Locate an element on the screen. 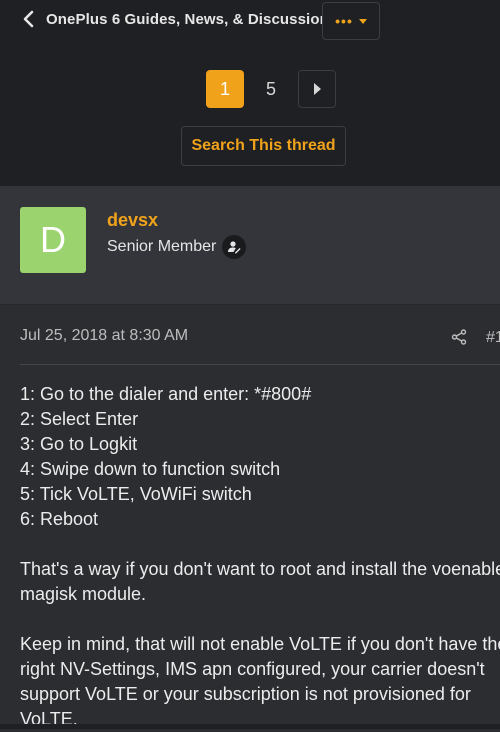 This screenshot has height=732, width=500. page-last: 5 is located at coordinates (271, 89).